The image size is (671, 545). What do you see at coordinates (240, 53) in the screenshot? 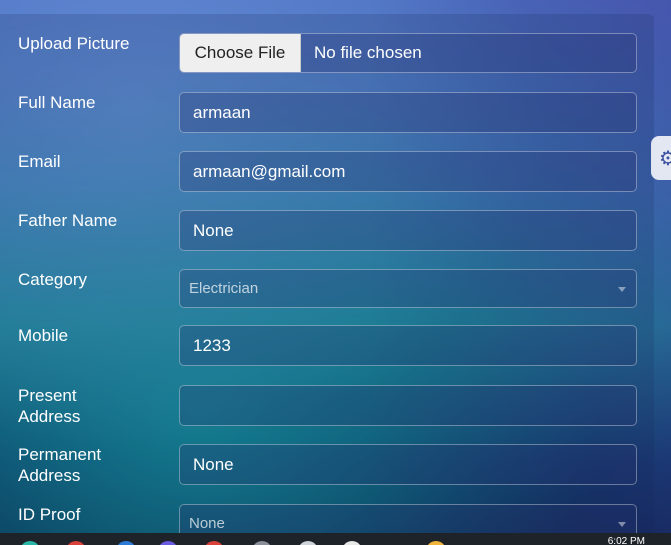
I see `choose-file-button: Choose File` at bounding box center [240, 53].